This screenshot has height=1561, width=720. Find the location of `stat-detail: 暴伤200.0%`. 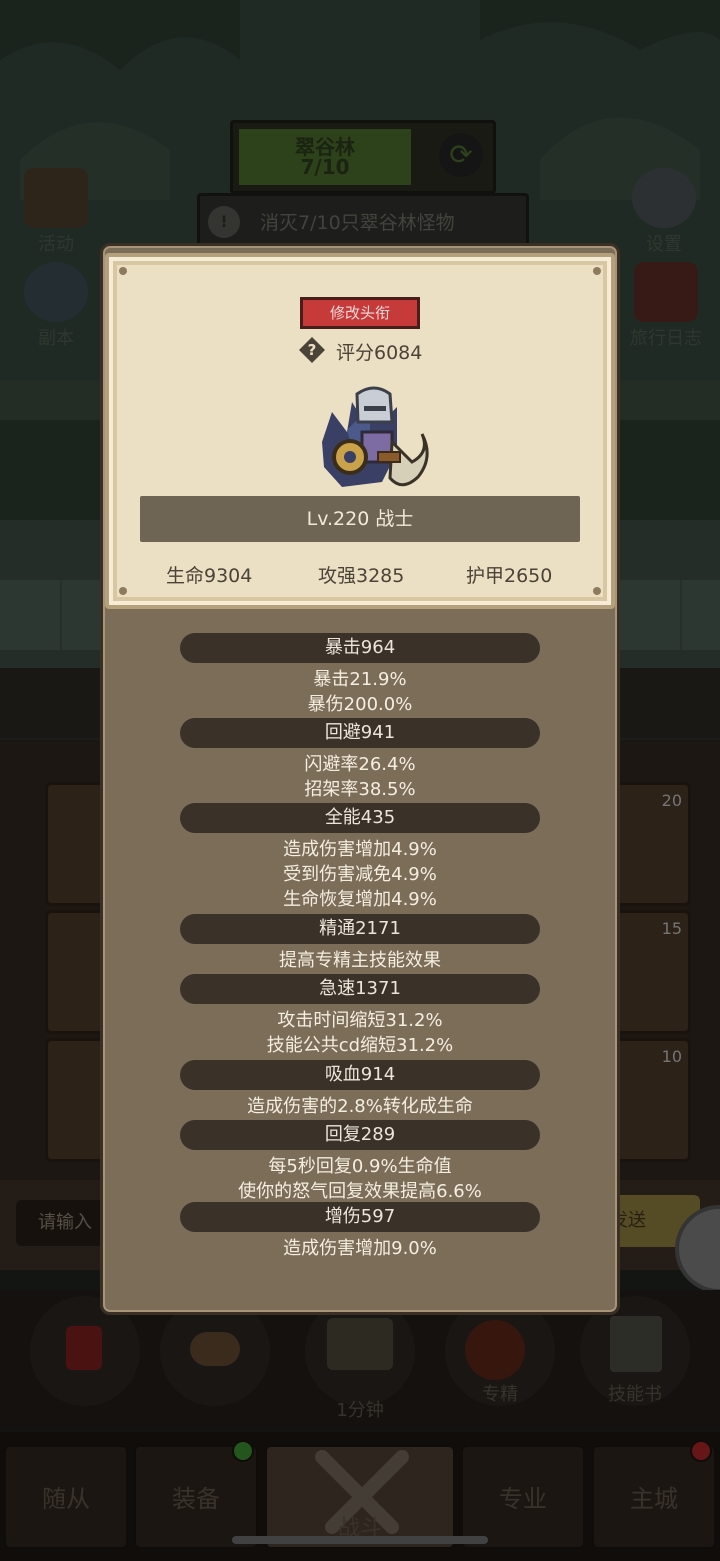

stat-detail: 暴伤200.0% is located at coordinates (360, 704).